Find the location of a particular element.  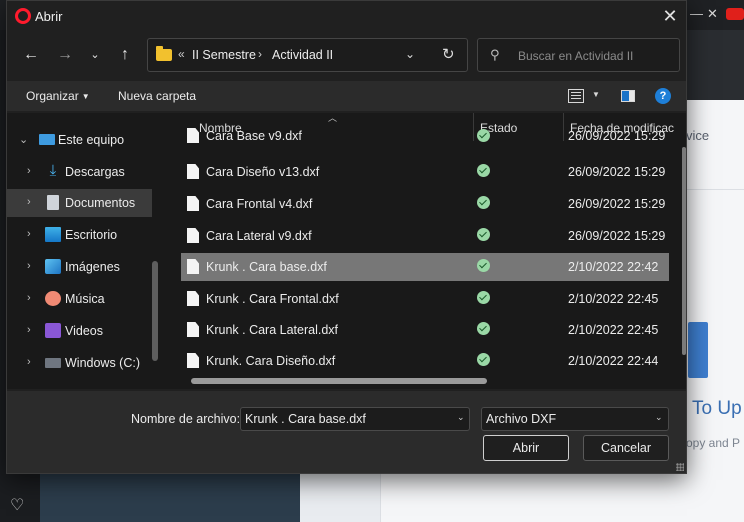

youtube-icon is located at coordinates (735, 14).